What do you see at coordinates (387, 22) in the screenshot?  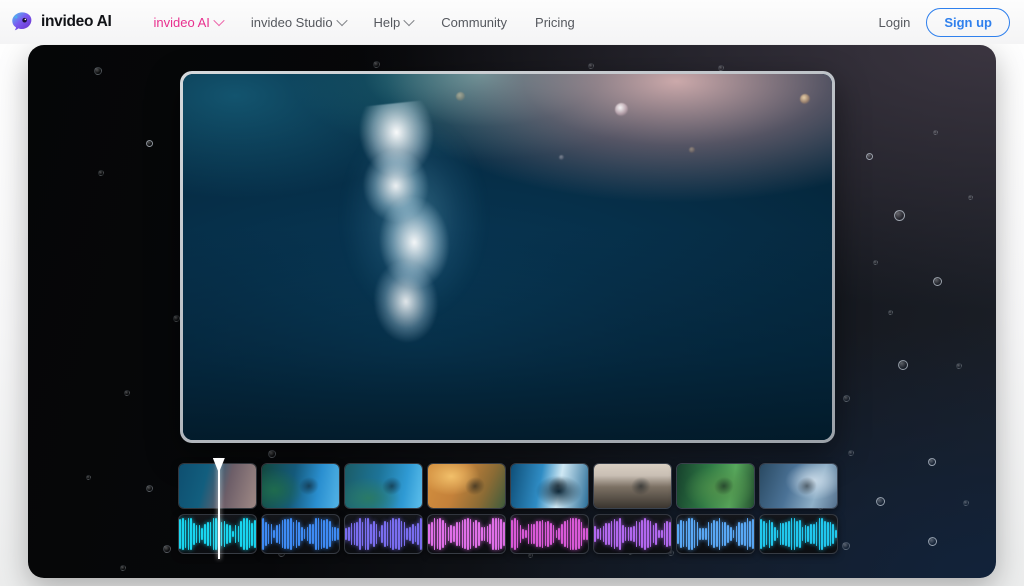 I see `nav-label: Help` at bounding box center [387, 22].